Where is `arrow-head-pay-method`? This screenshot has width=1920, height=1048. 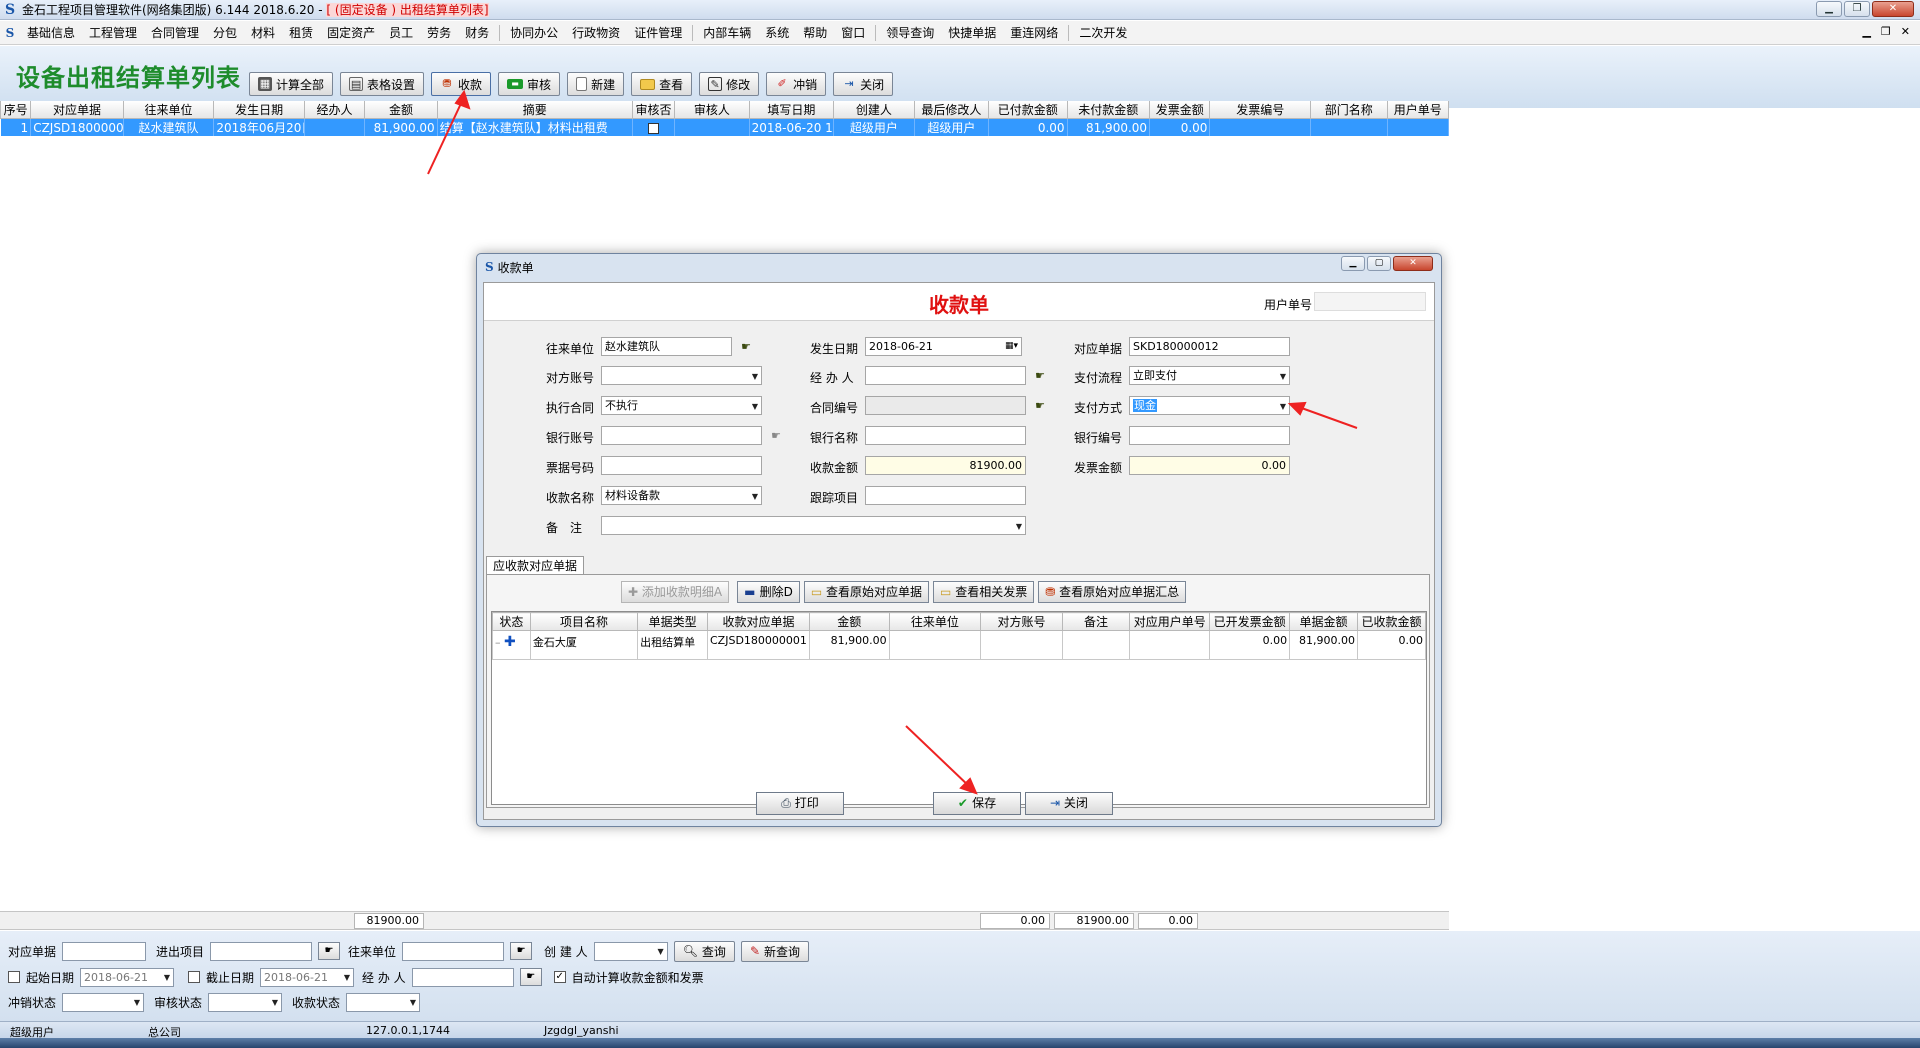
arrow-head-pay-method is located at coordinates (1297, 408).